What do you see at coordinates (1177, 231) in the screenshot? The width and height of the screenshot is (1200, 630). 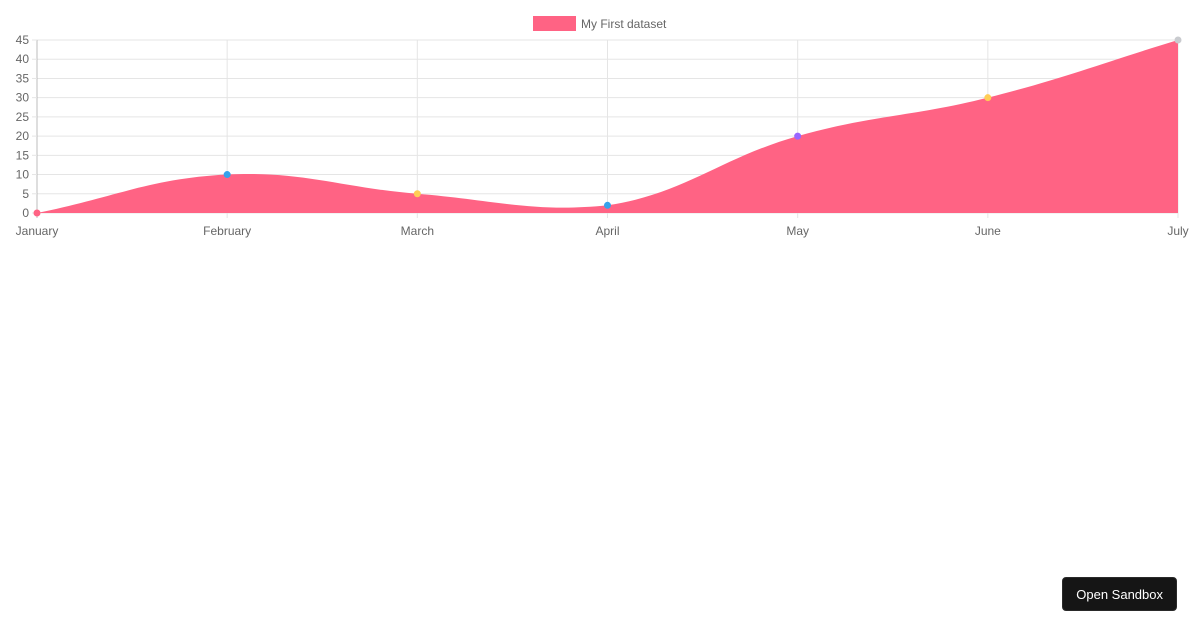 I see `x-tick-label: July` at bounding box center [1177, 231].